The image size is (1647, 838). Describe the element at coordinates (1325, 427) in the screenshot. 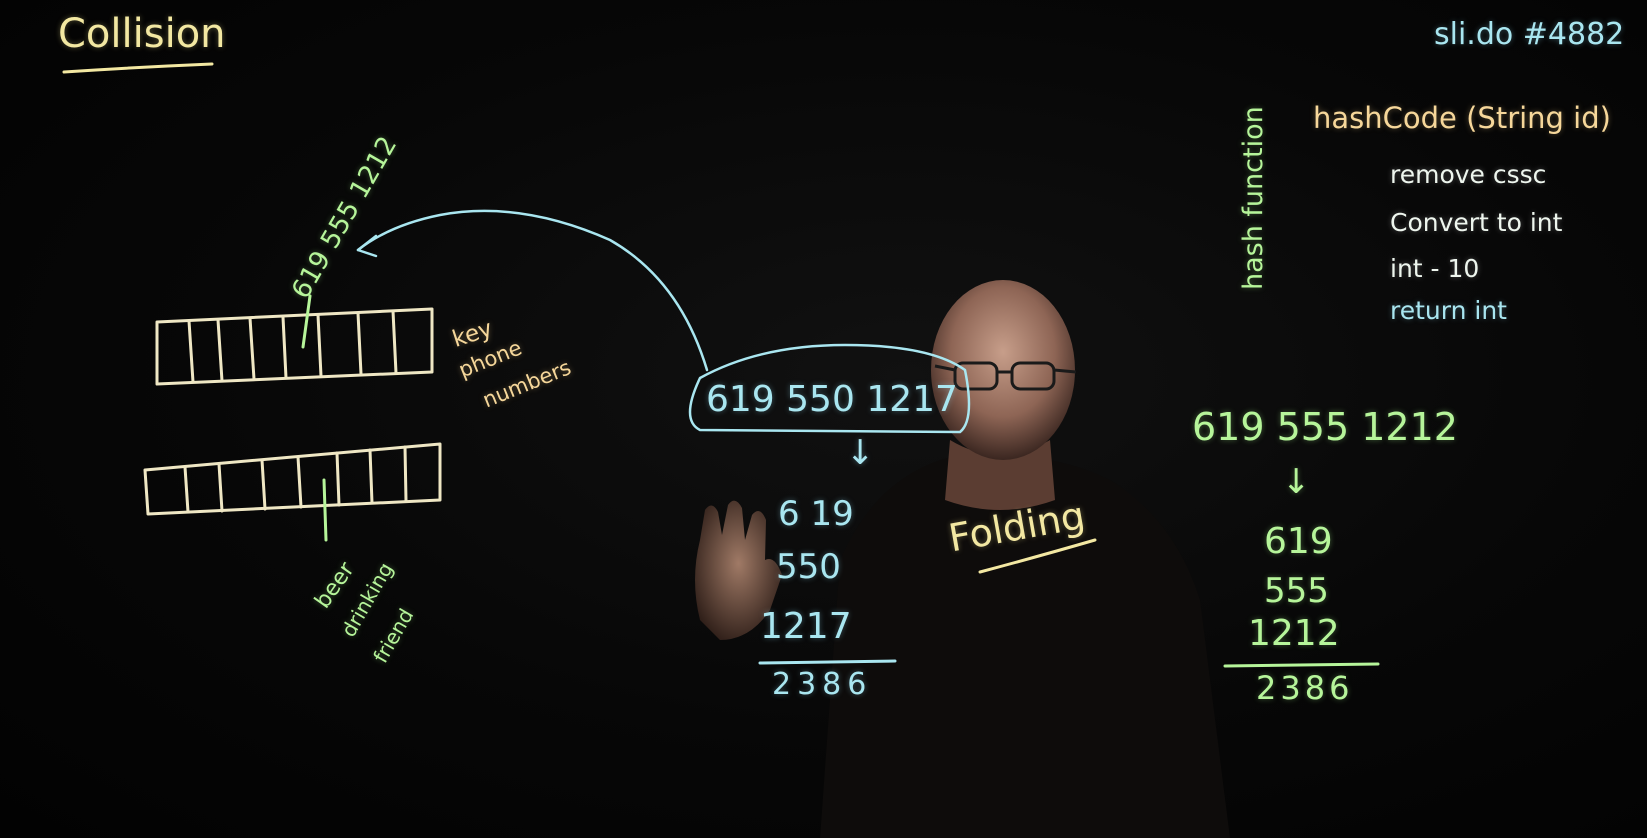

I see `right-number: 619 555 1212` at that location.